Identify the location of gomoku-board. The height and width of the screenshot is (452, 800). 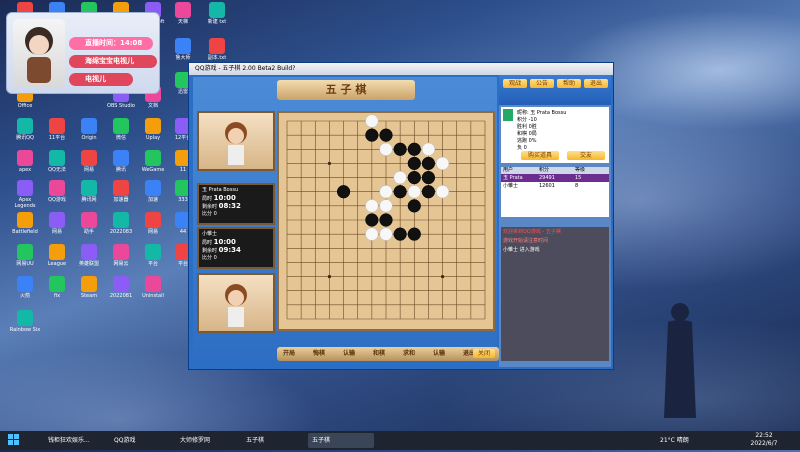
(386, 221).